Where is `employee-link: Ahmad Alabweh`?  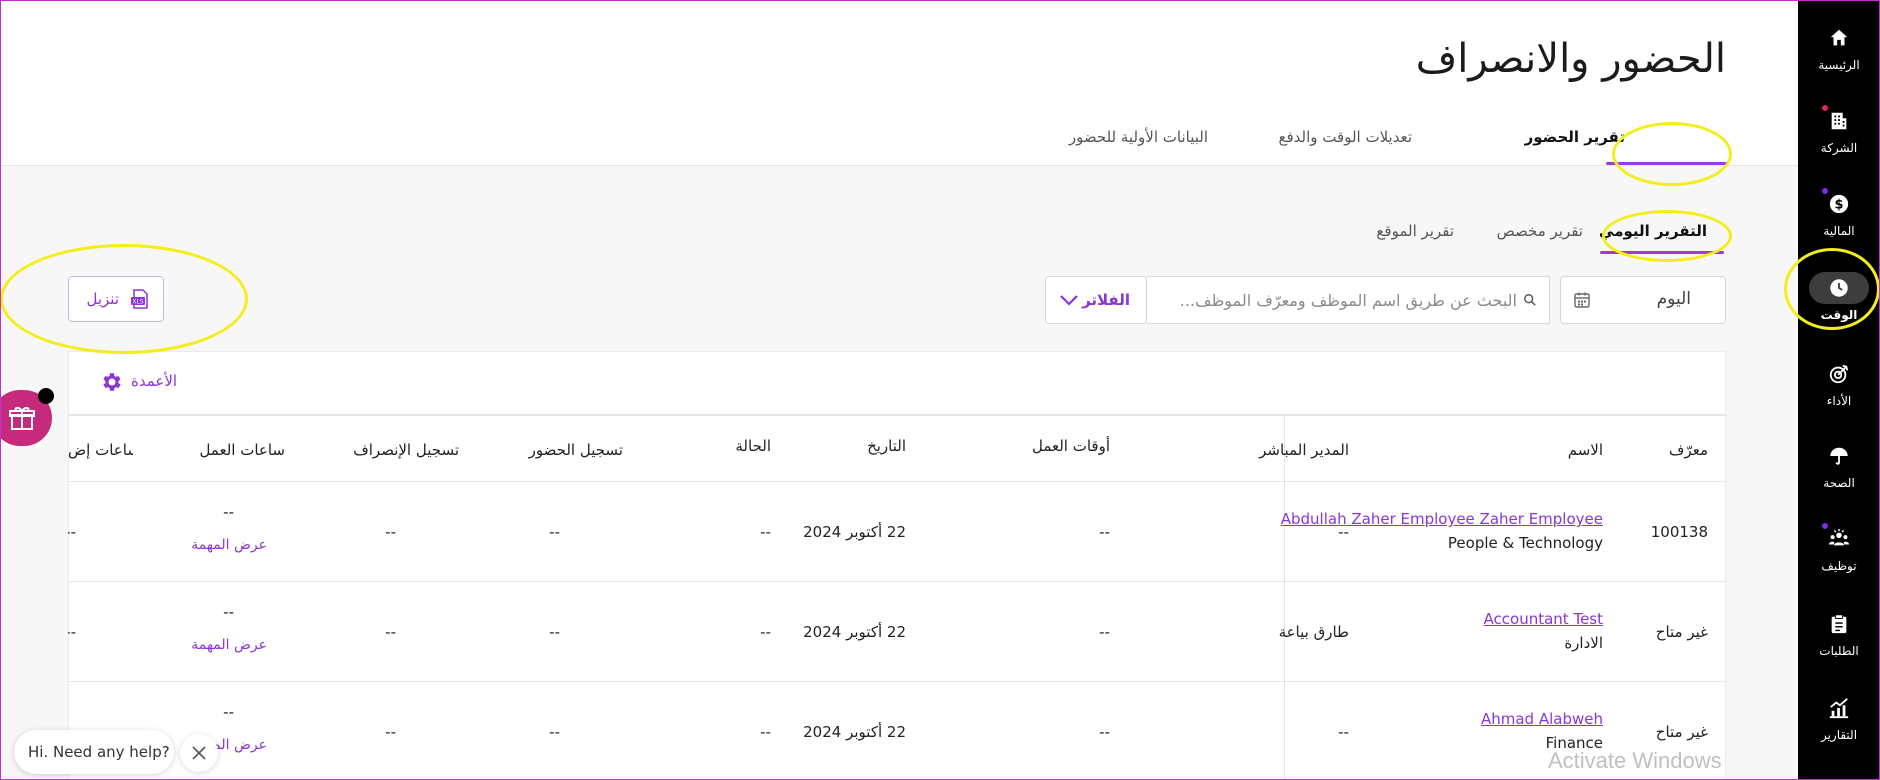
employee-link: Ahmad Alabweh is located at coordinates (1542, 719).